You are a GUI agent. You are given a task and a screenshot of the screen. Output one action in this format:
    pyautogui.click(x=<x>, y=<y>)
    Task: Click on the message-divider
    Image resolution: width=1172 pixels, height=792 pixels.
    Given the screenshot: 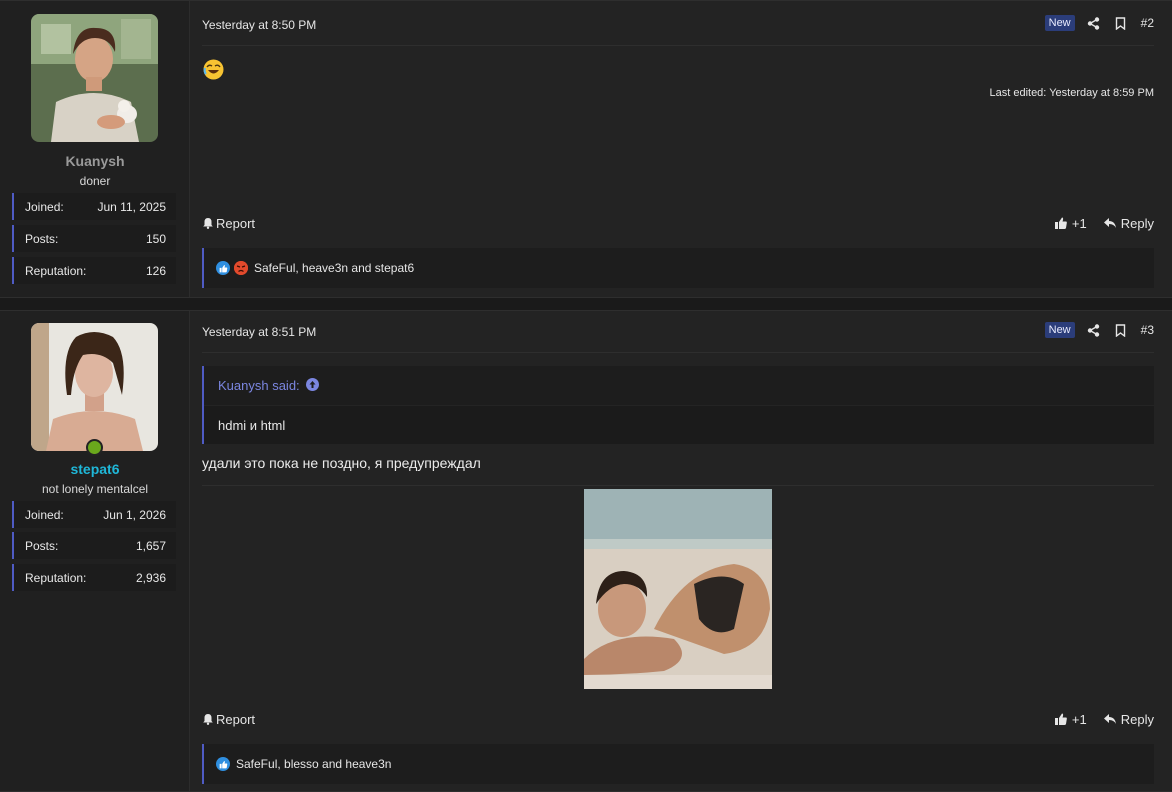 What is the action you would take?
    pyautogui.click(x=678, y=485)
    